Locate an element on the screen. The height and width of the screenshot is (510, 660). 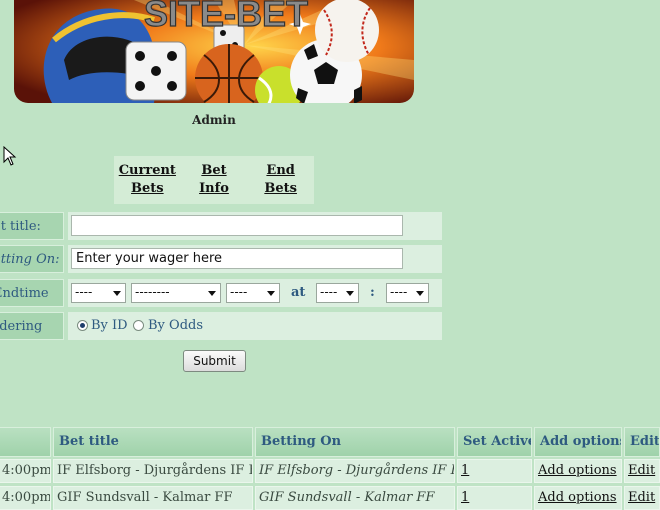
col-betting-on-header: Betting On is located at coordinates (355, 442).